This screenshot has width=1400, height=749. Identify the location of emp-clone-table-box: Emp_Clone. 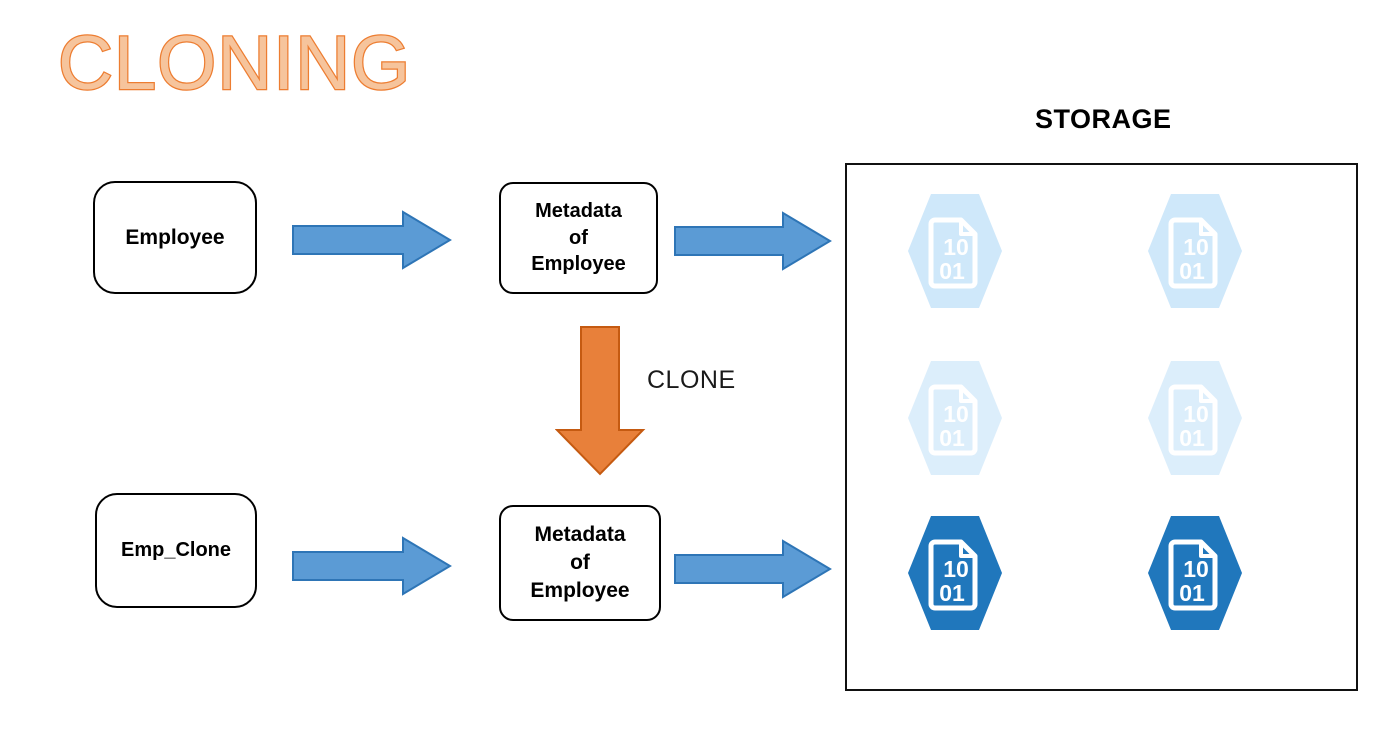
(176, 550).